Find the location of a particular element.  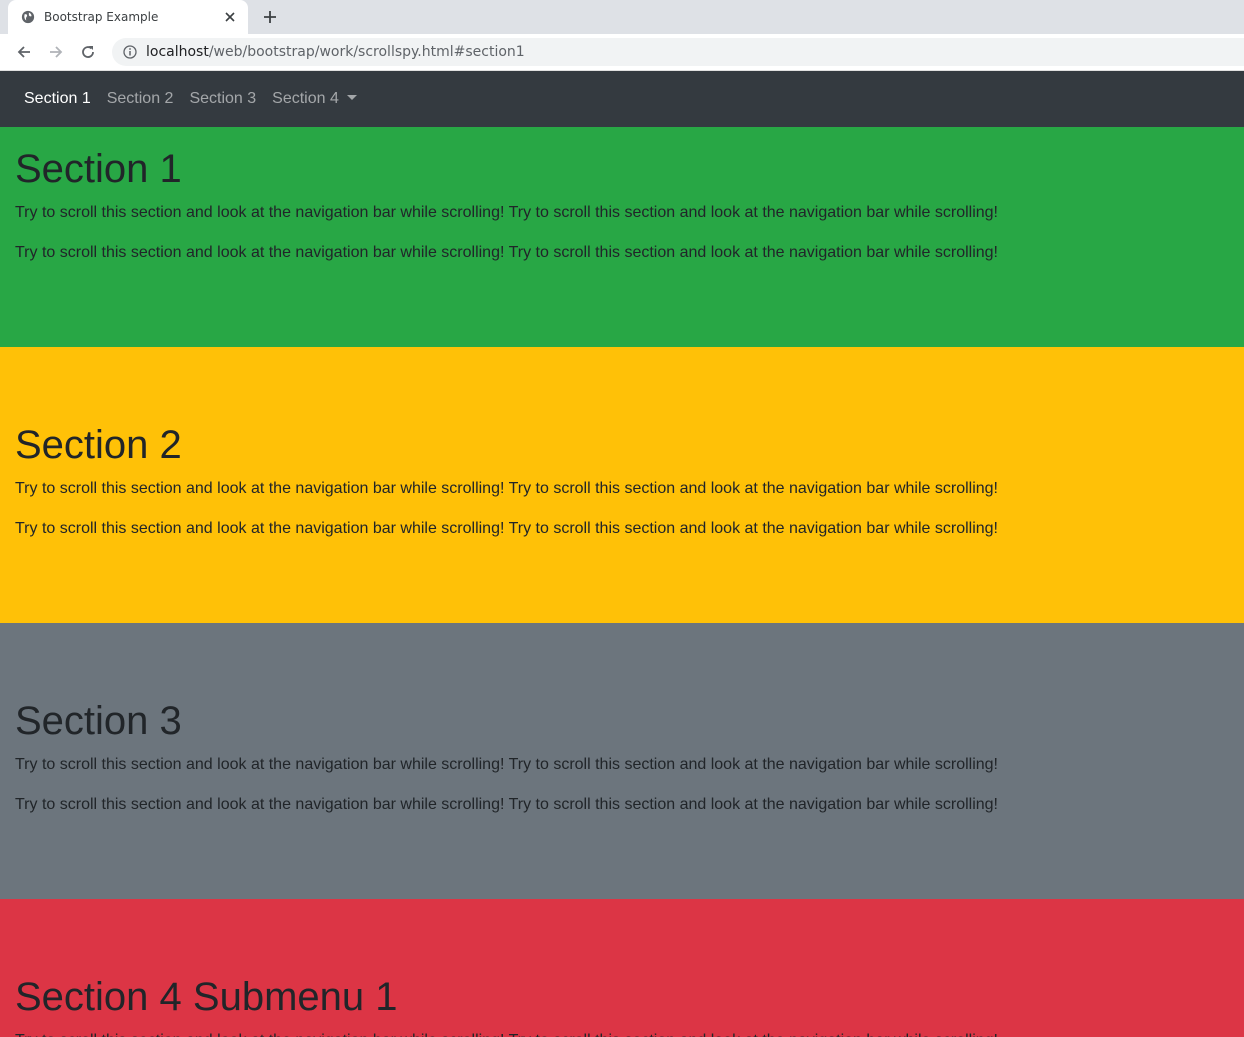

close-tab-icon is located at coordinates (230, 17).